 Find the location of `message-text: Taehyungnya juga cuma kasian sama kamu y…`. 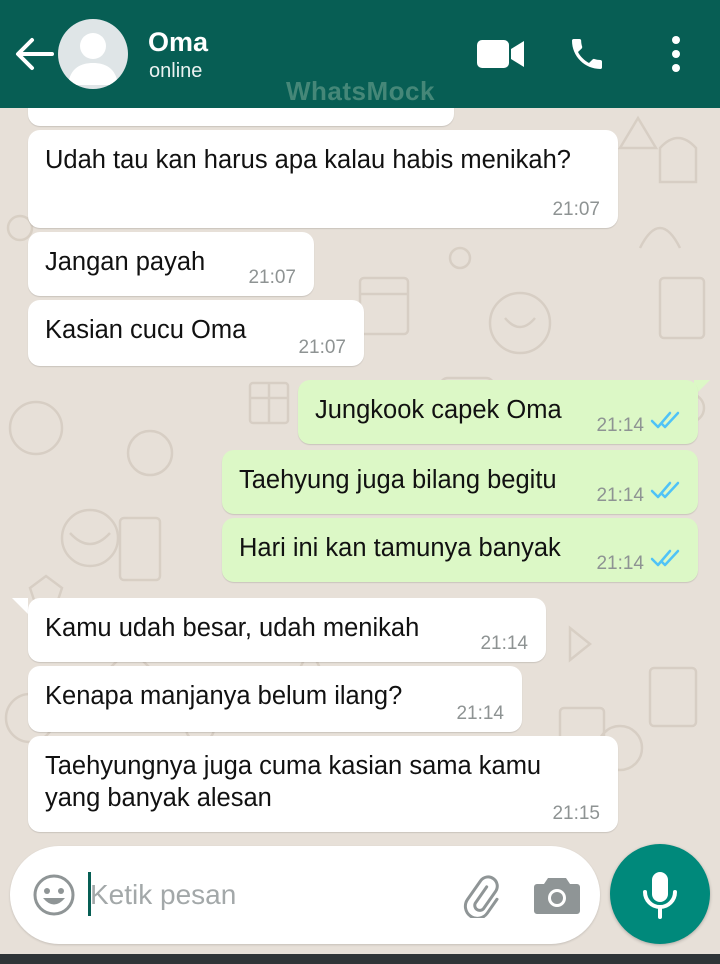

message-text: Taehyungnya juga cuma kasian sama kamu y… is located at coordinates (293, 782).